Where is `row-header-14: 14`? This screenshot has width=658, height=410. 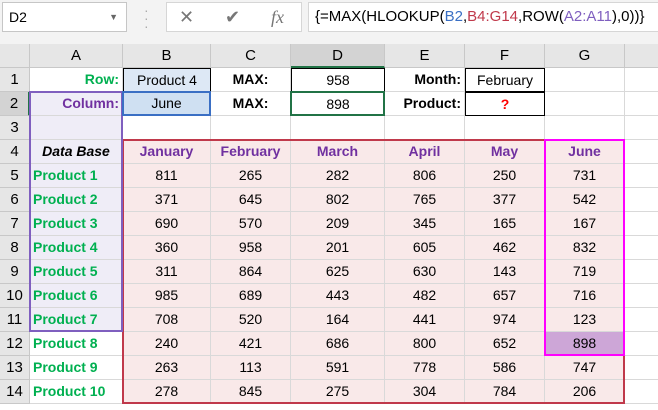 row-header-14: 14 is located at coordinates (15, 392).